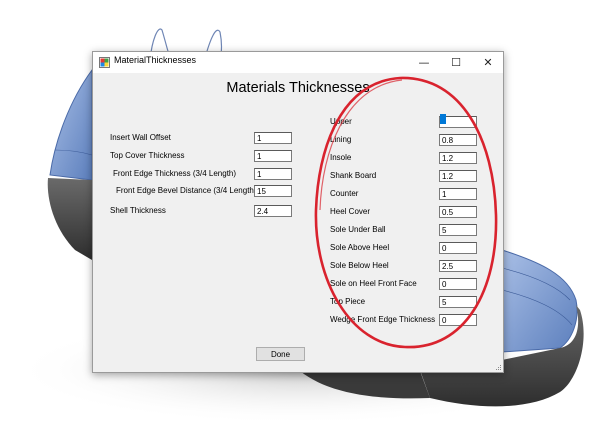 This screenshot has width=600, height=438. Describe the element at coordinates (458, 248) in the screenshot. I see `input-sole-above-heel` at that location.